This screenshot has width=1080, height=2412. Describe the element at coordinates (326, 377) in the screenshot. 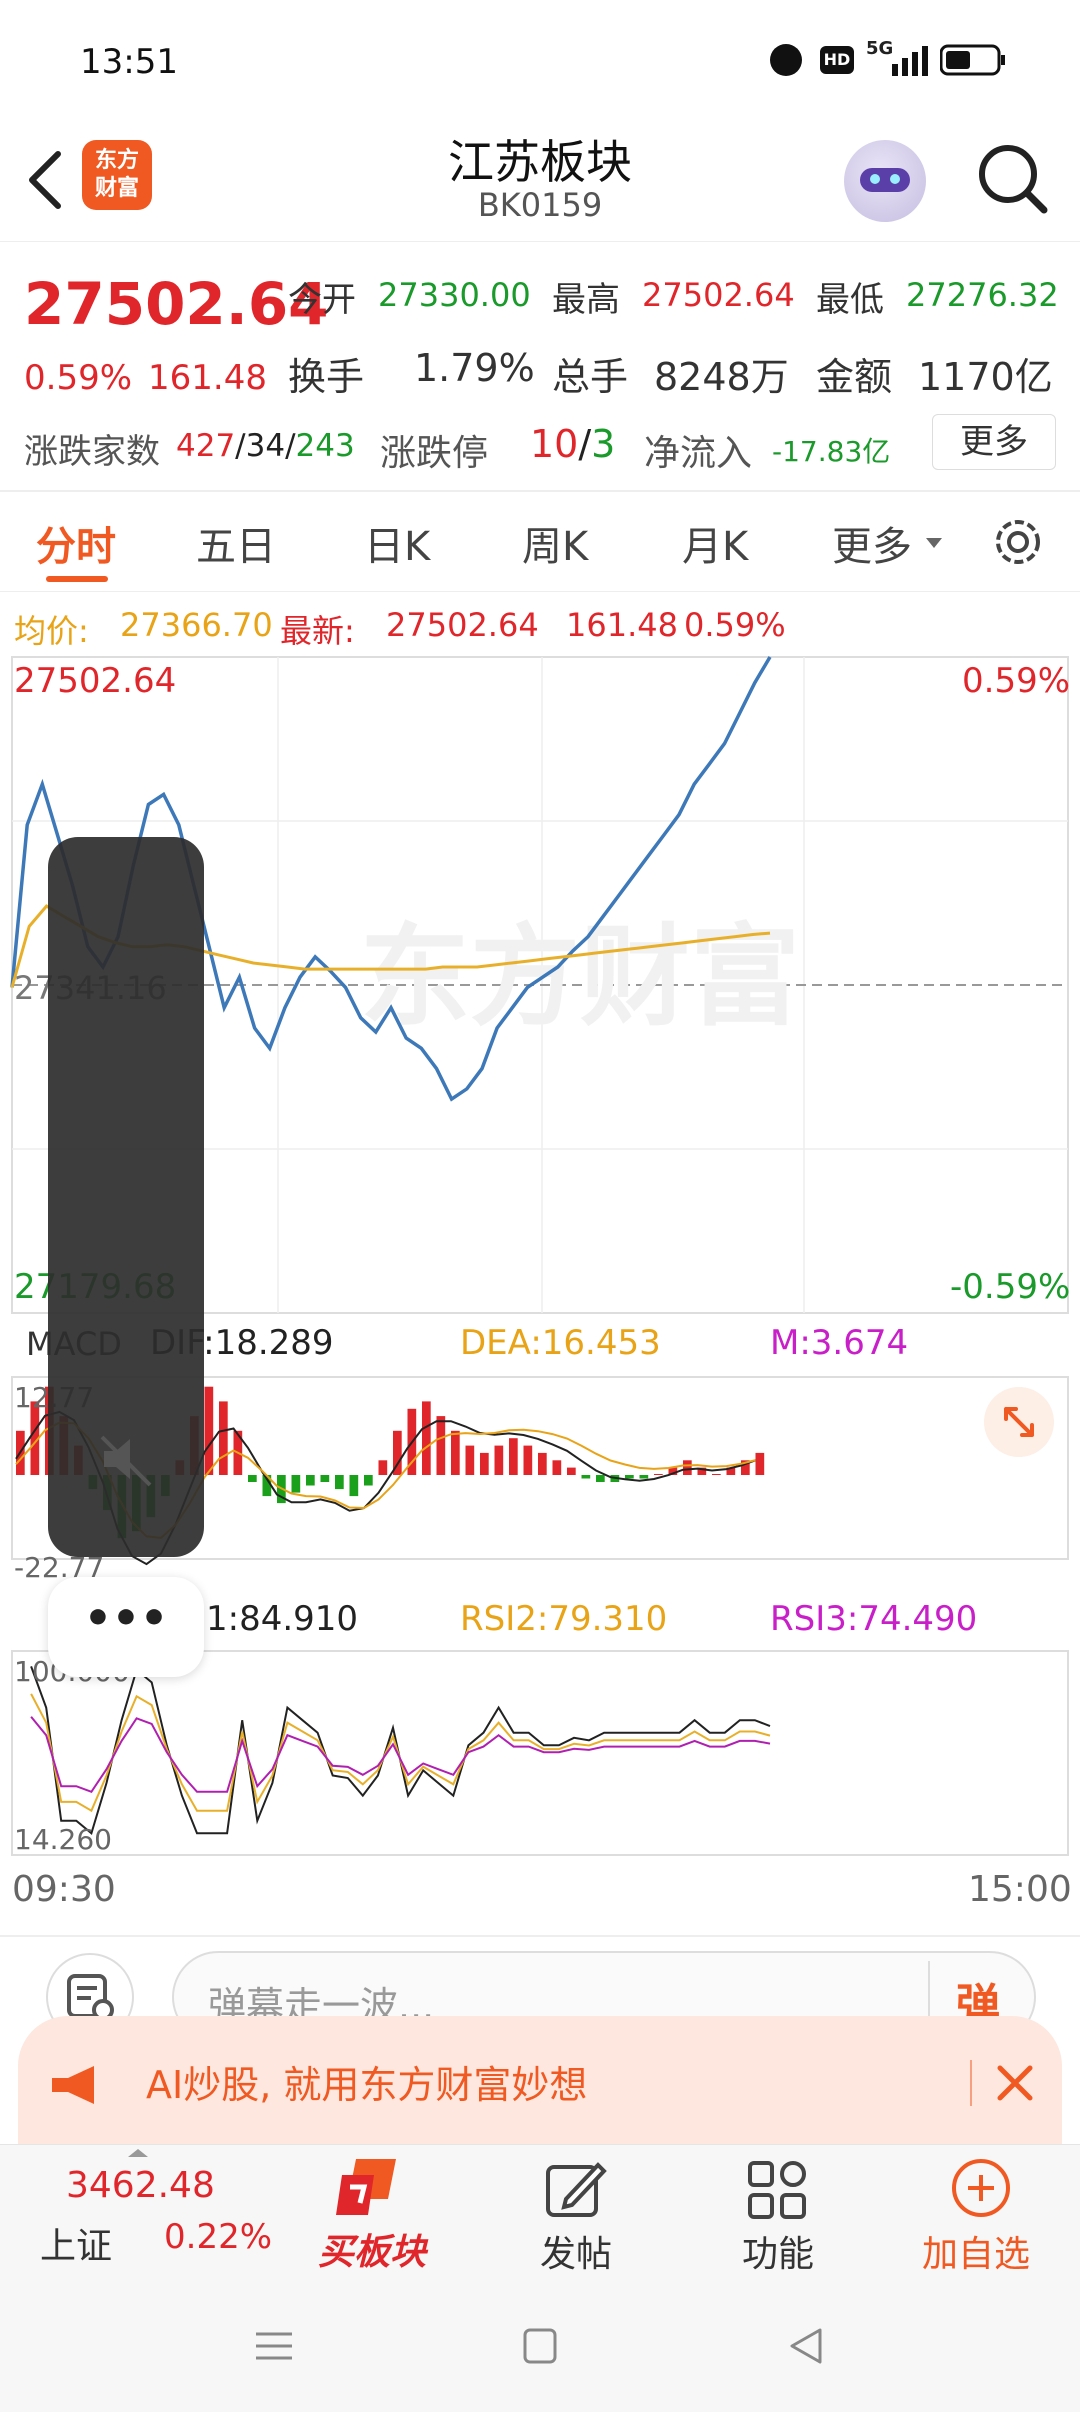

I see `turnover-label: 换手` at that location.